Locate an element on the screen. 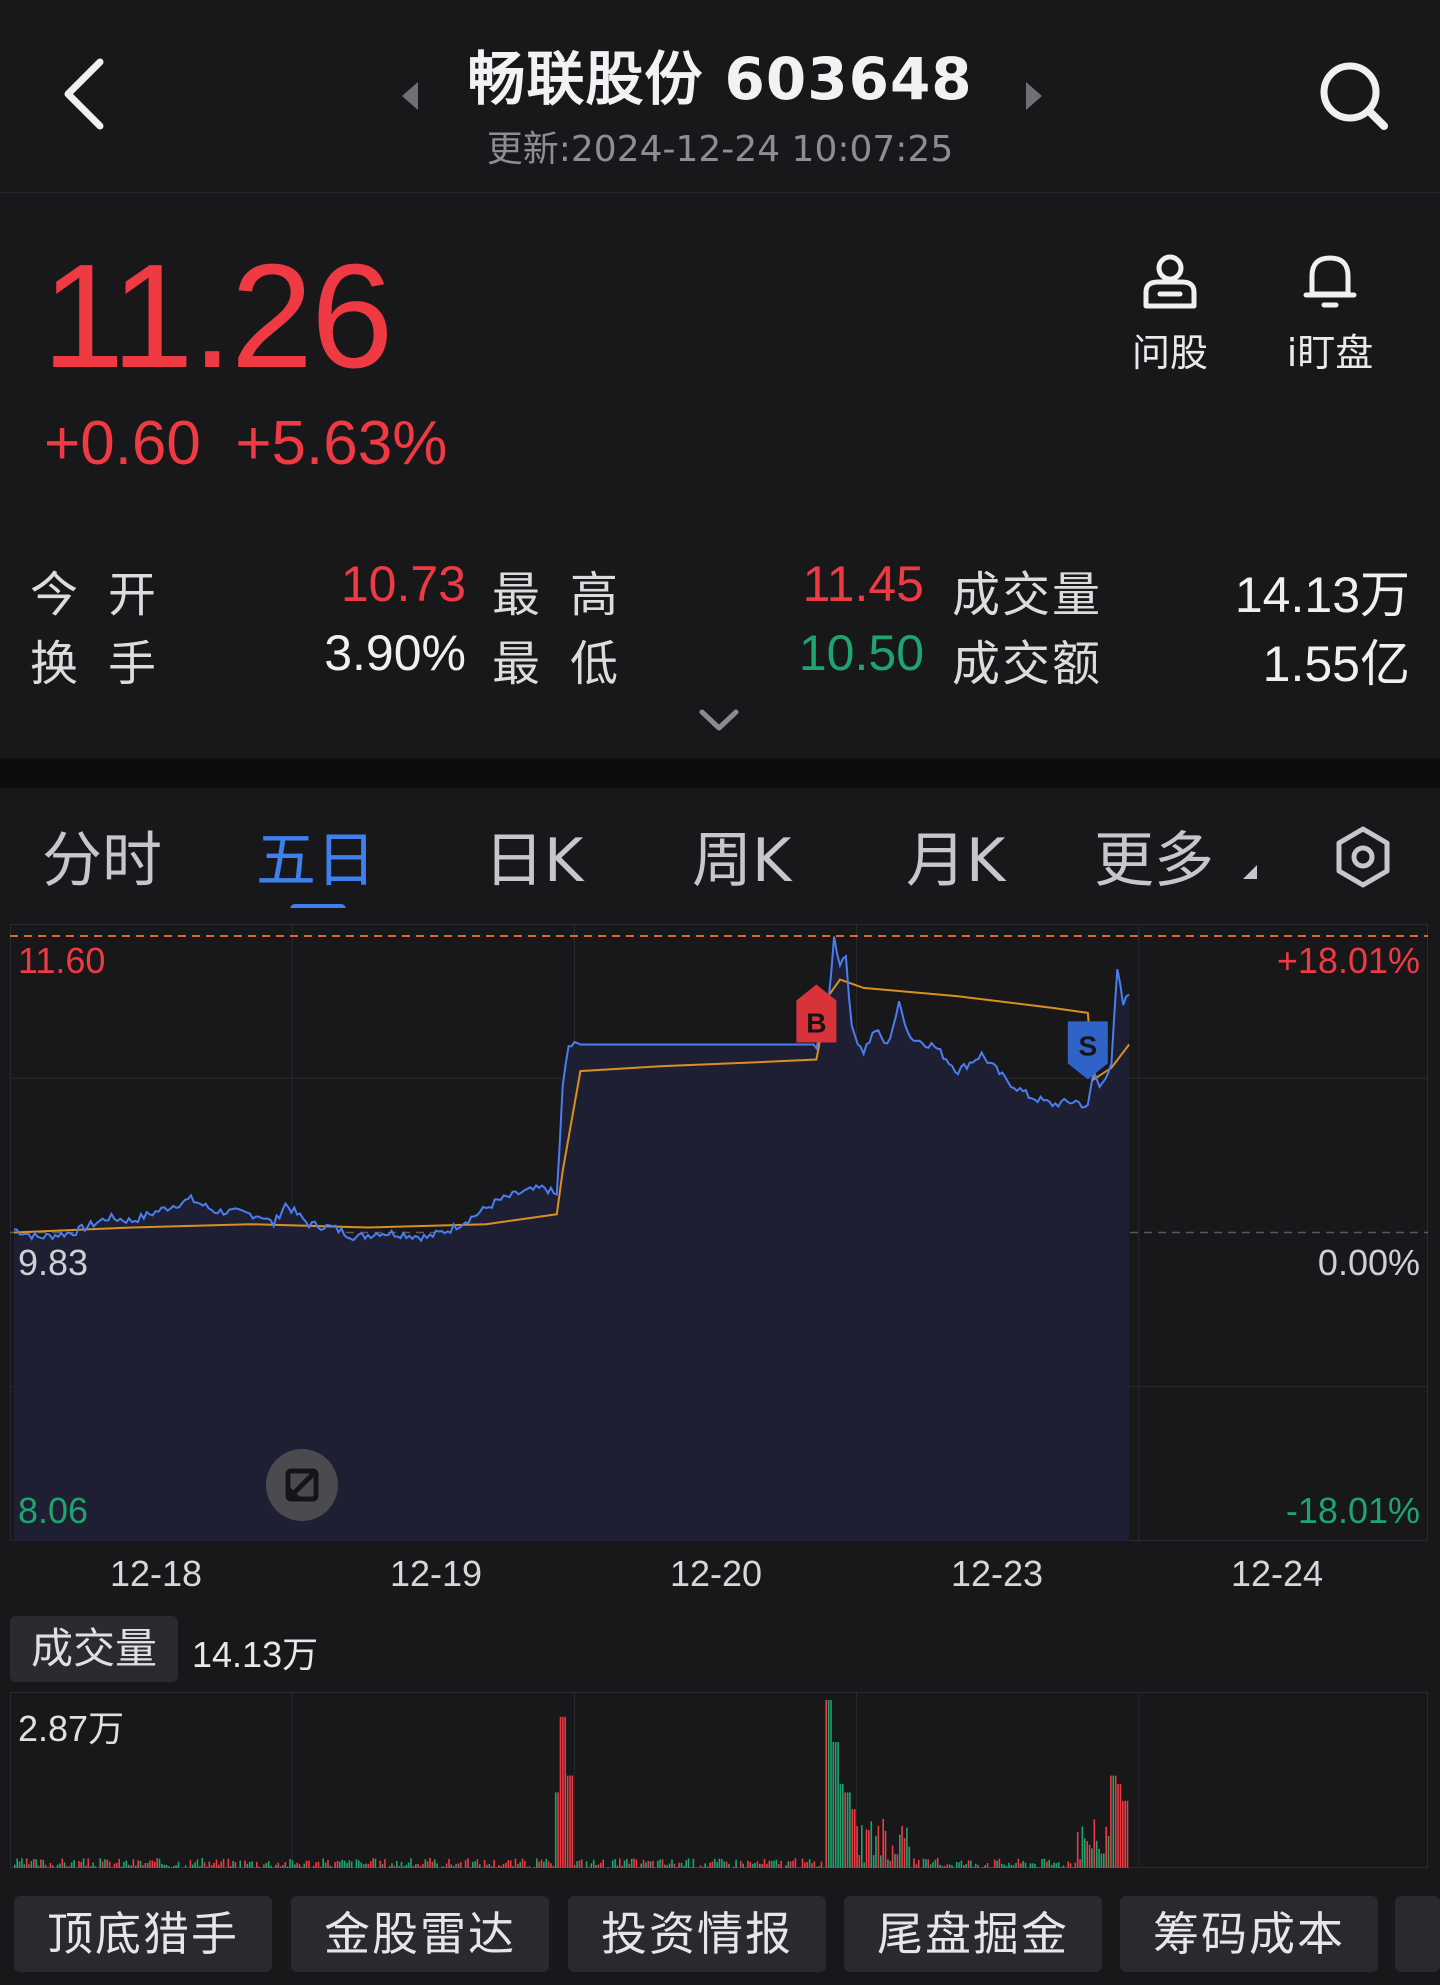  y-axis-top-pct: +18.01% is located at coordinates (1348, 960).